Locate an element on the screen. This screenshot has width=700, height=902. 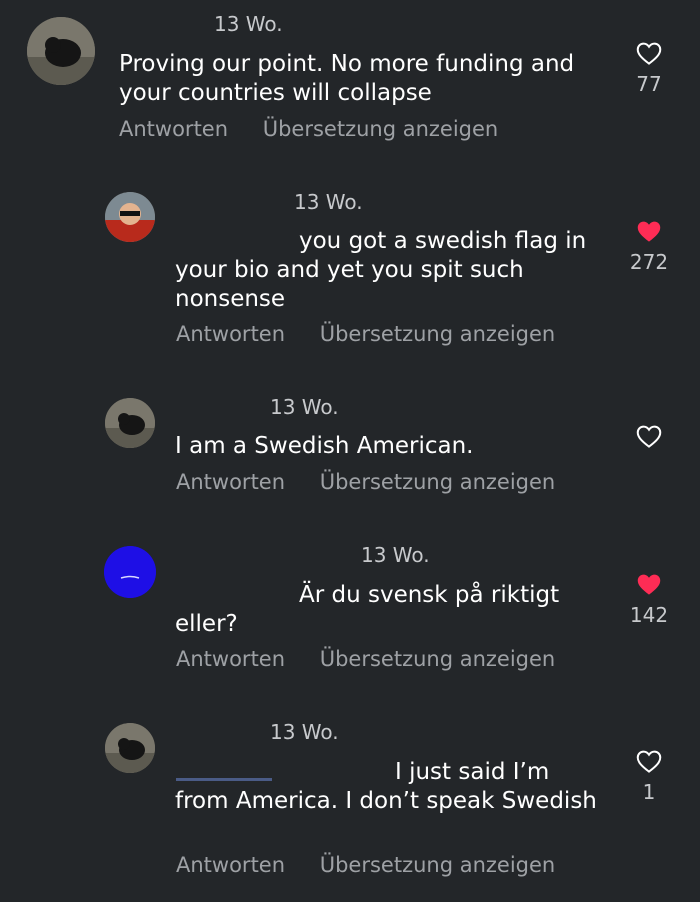
like-button is located at coordinates (649, 438).